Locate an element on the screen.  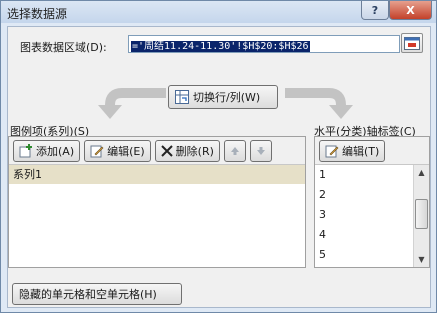
chart-data-range-value: ='周结11.24-11.30'!$H$20:$H$26 is located at coordinates (220, 46).